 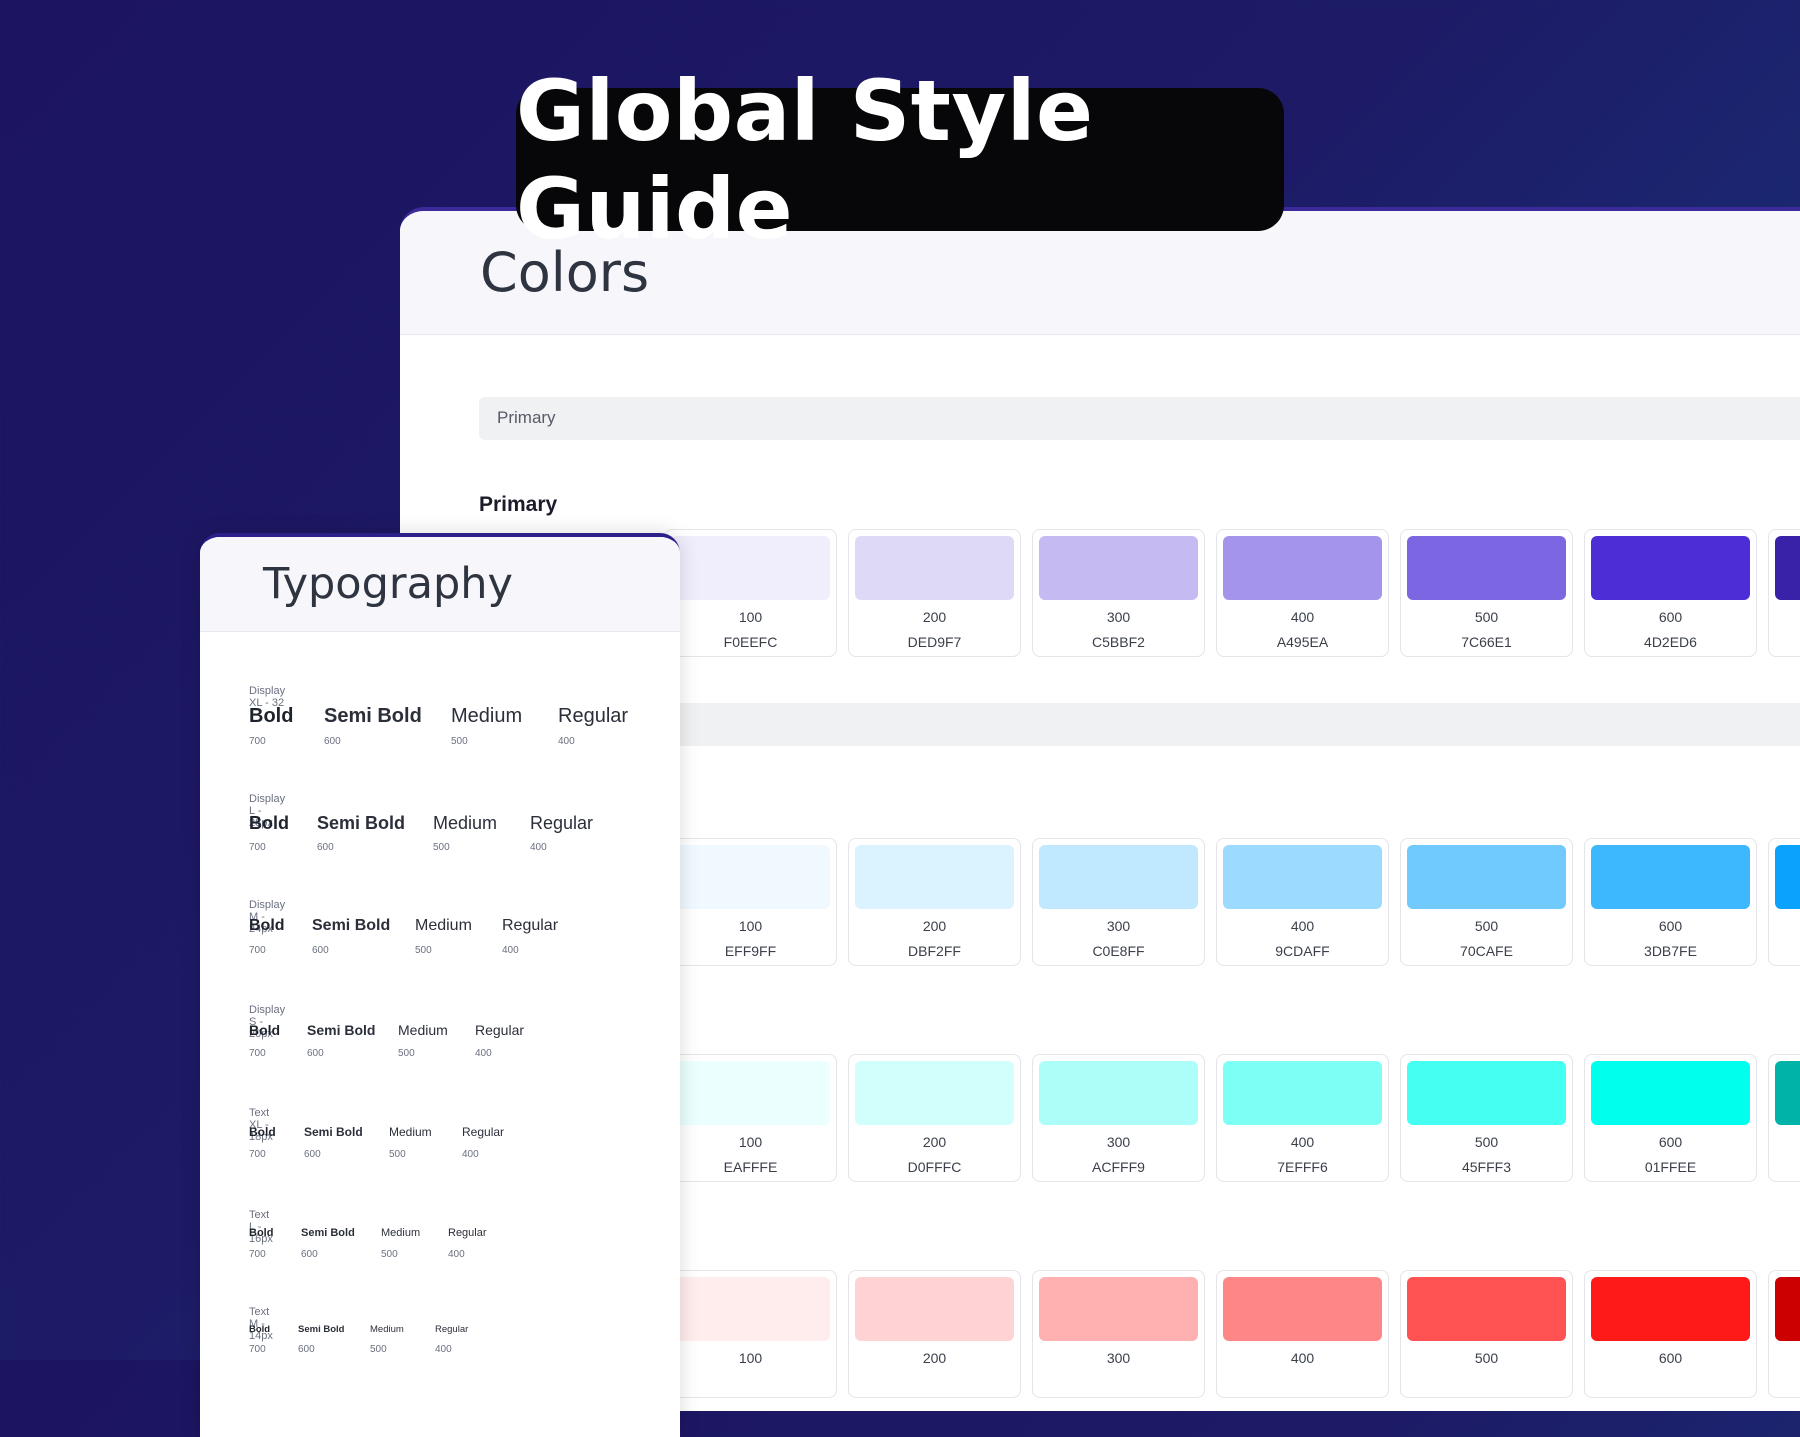 What do you see at coordinates (750, 593) in the screenshot?
I see `color-swatch-card: 100 F0EEFC` at bounding box center [750, 593].